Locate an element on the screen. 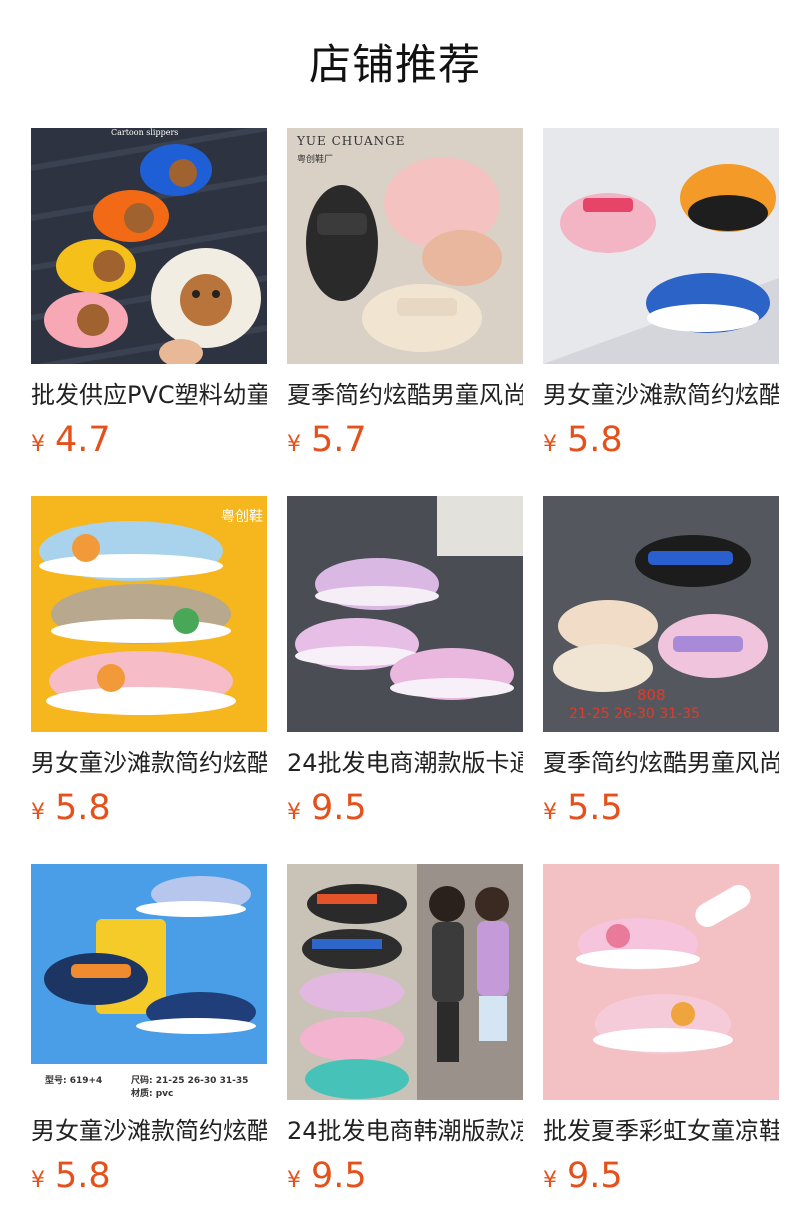 The image size is (790, 1232). product-price: ¥5.7 is located at coordinates (405, 440).